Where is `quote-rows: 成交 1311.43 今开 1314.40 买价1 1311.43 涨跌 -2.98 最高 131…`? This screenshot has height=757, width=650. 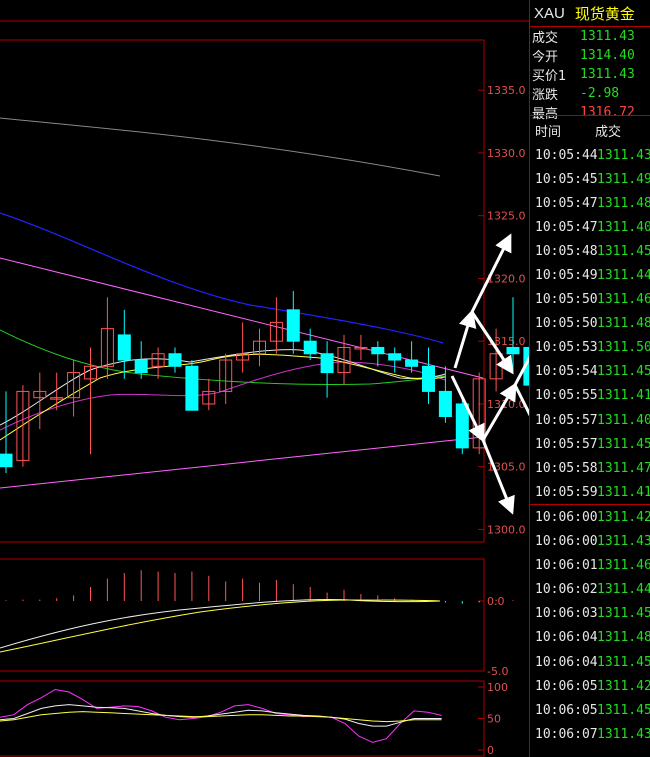 quote-rows: 成交 1311.43 今开 1314.40 买价1 1311.43 涨跌 -2.98 最高 131… is located at coordinates (590, 74).